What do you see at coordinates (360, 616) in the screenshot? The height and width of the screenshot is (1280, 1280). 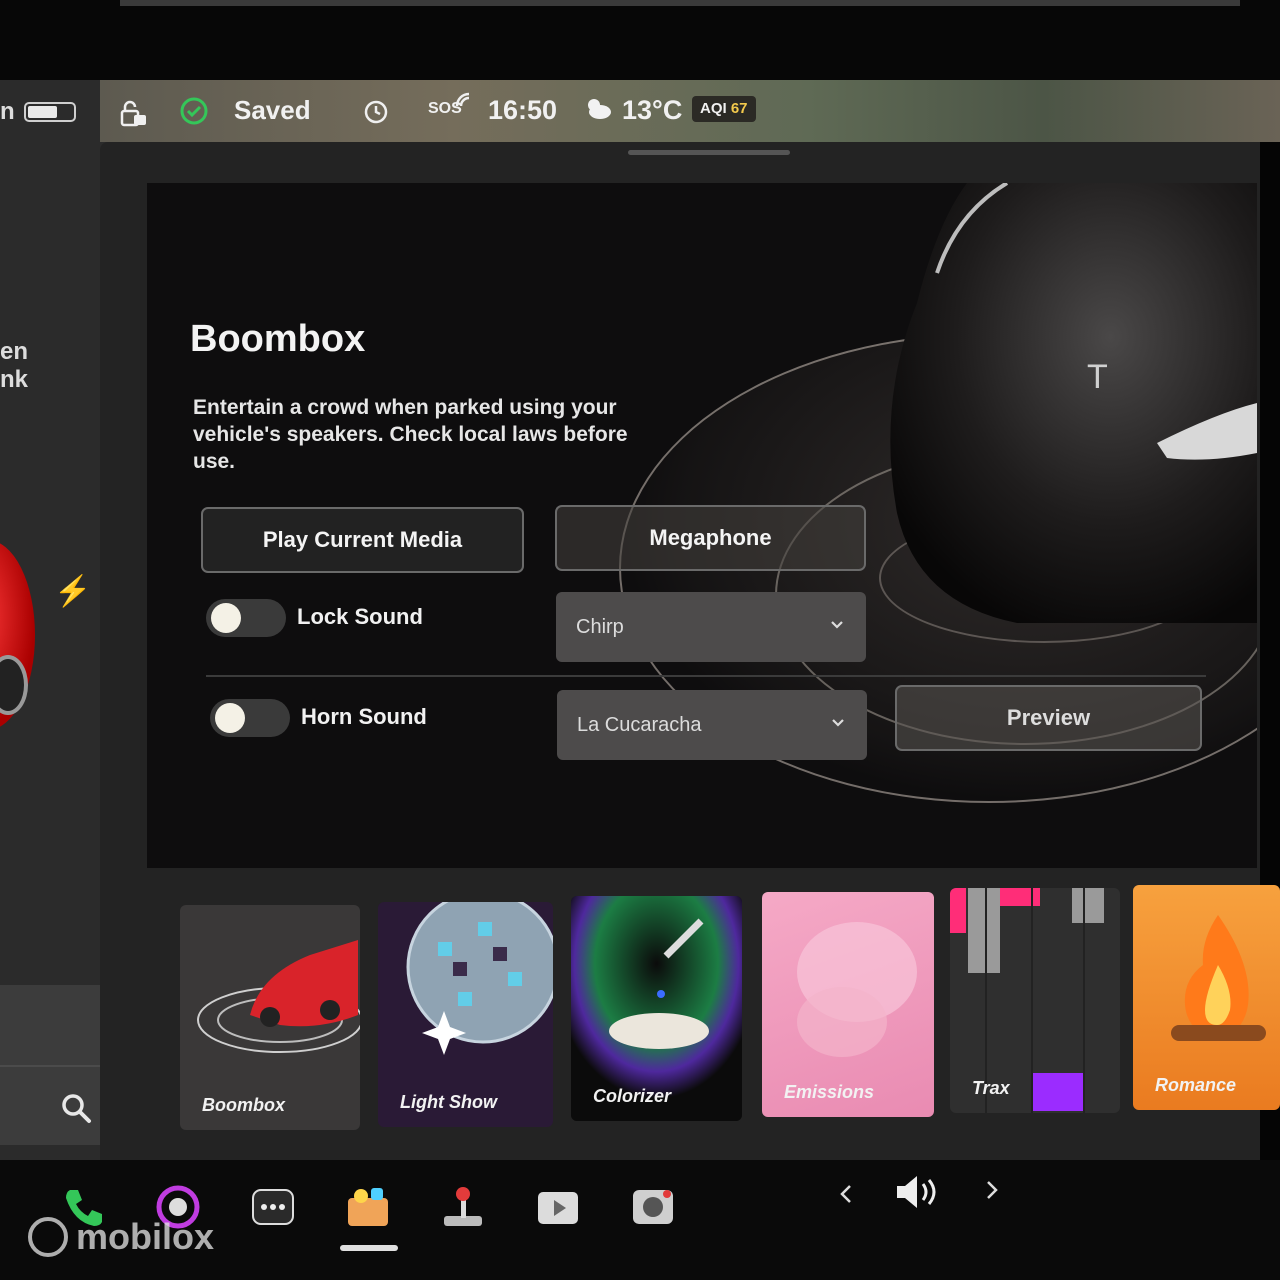 I see `lock-sound-label: Lock Sound` at bounding box center [360, 616].